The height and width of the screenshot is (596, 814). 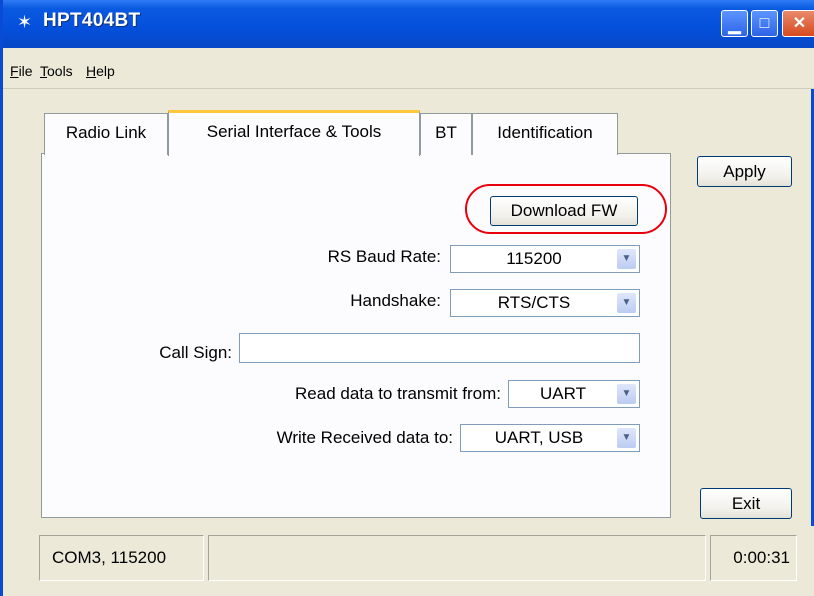 What do you see at coordinates (395, 300) in the screenshot?
I see `handshake-label: Handshake:` at bounding box center [395, 300].